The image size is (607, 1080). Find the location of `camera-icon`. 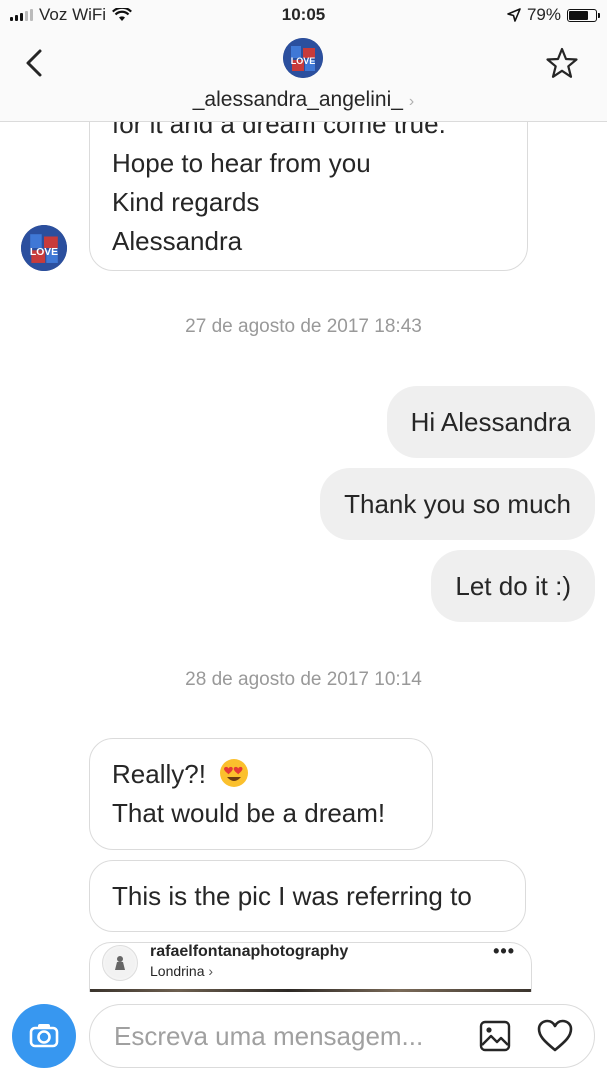

camera-icon is located at coordinates (44, 1036).